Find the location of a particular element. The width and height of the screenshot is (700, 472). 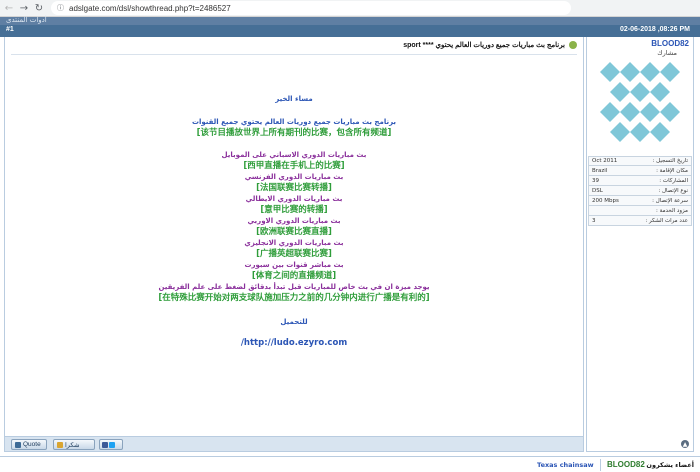

user-stat-value: DSL is located at coordinates (597, 190).